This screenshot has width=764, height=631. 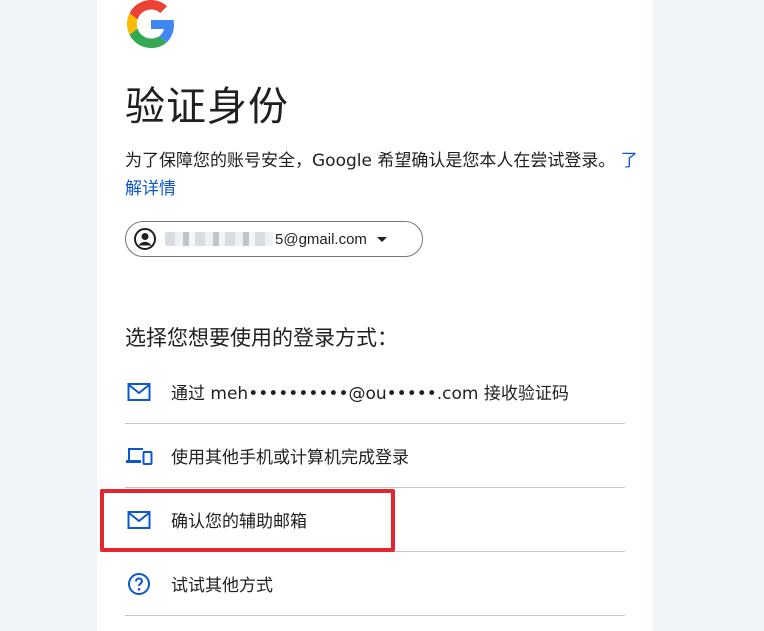 What do you see at coordinates (290, 458) in the screenshot?
I see `option-label: 使用其他手机或计算机完成登录` at bounding box center [290, 458].